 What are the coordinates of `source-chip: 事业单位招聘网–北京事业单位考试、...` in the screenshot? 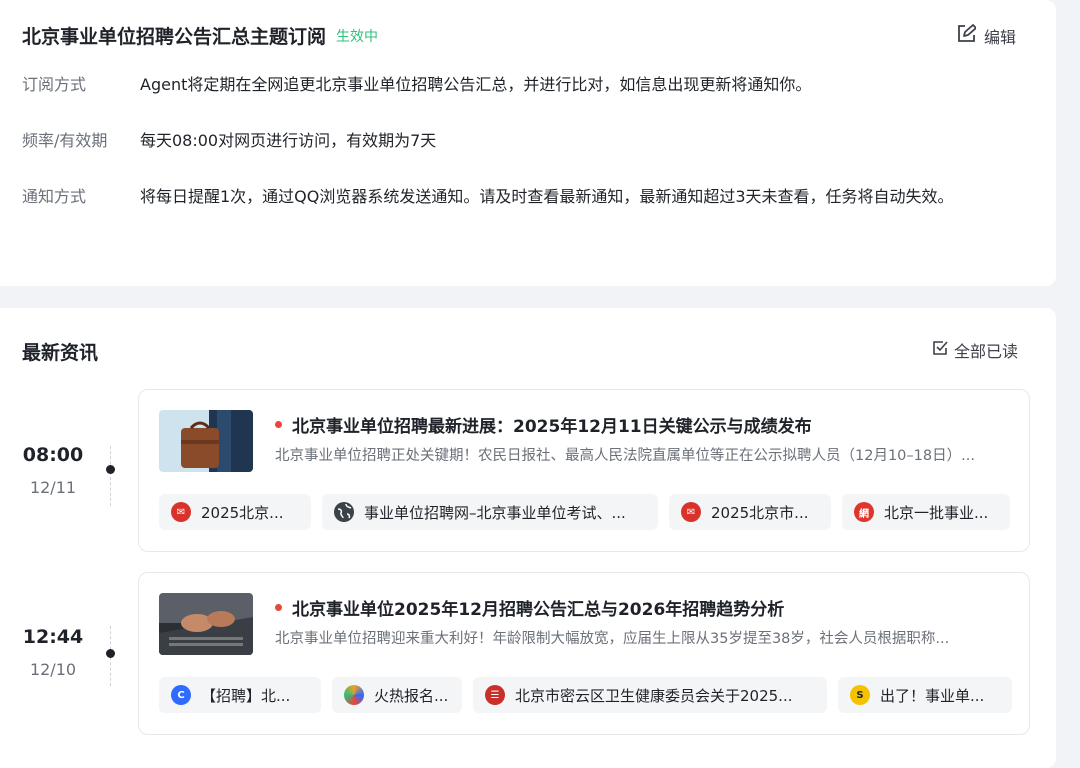 It's located at (490, 512).